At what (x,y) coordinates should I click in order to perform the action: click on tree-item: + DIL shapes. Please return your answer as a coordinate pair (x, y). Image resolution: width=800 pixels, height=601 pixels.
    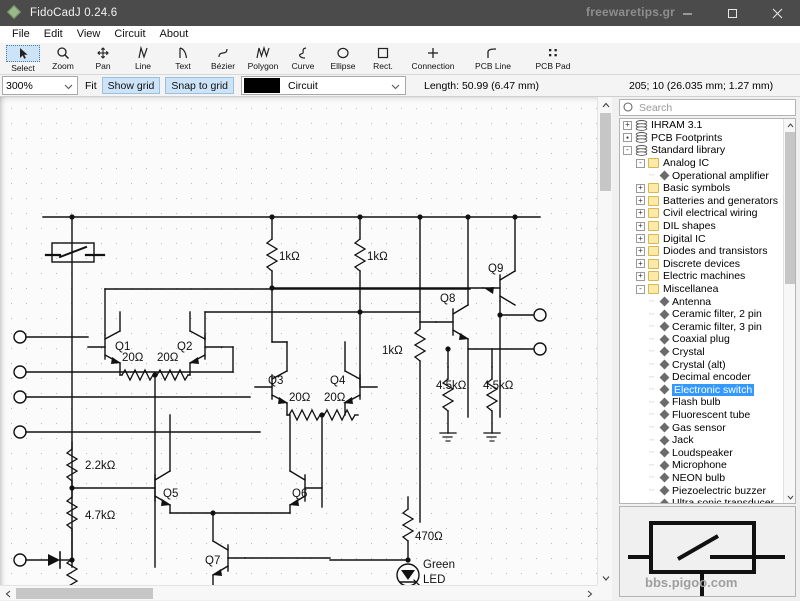
    Looking at the image, I should click on (702, 226).